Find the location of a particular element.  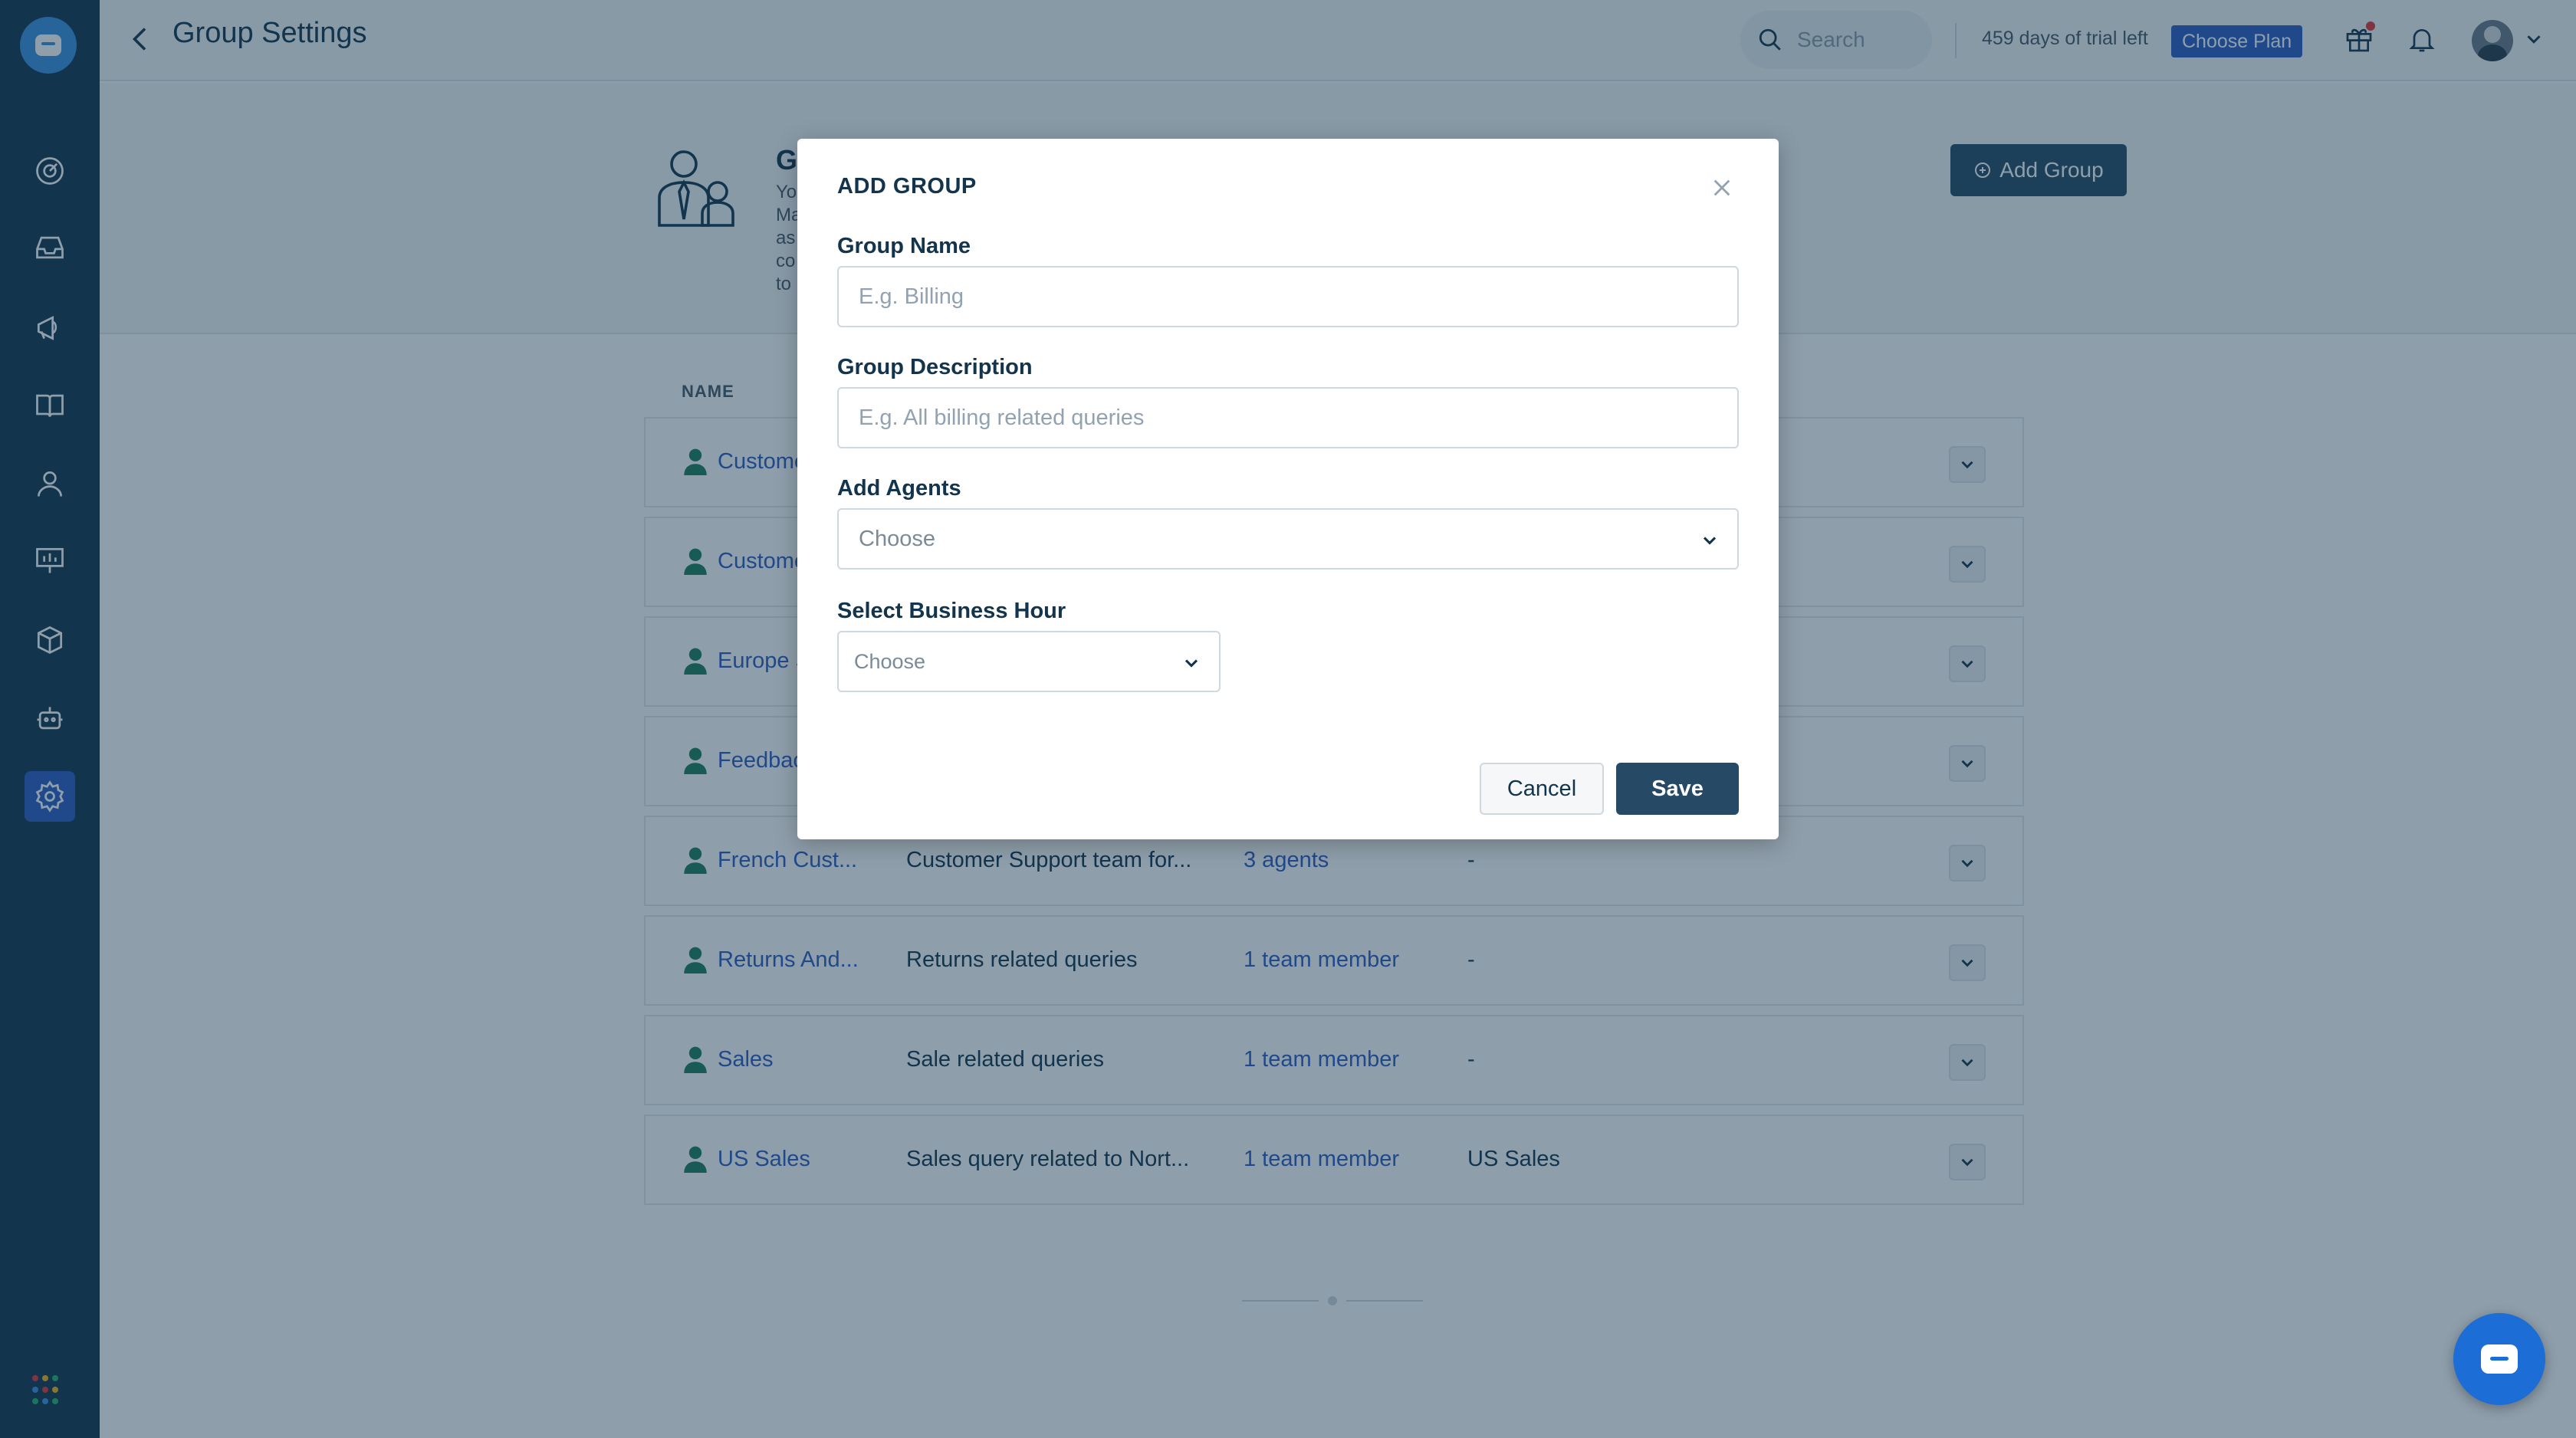

business-hour-select: Choose is located at coordinates (1029, 661).